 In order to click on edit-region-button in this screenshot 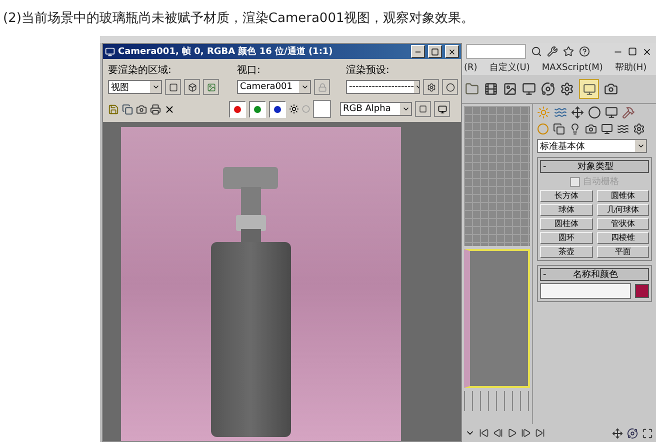, I will do `click(173, 87)`.